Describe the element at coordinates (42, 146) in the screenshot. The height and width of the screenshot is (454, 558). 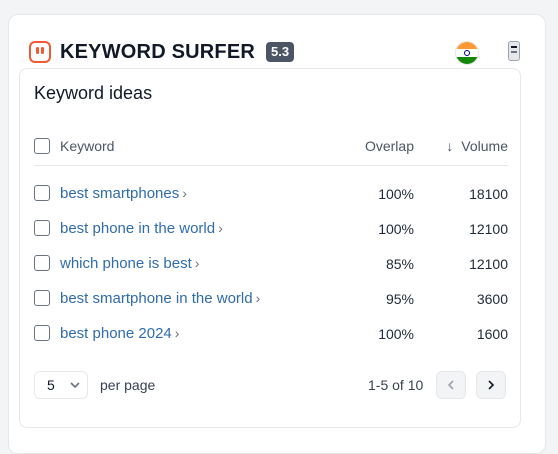
I see `select-all-checkbox` at that location.